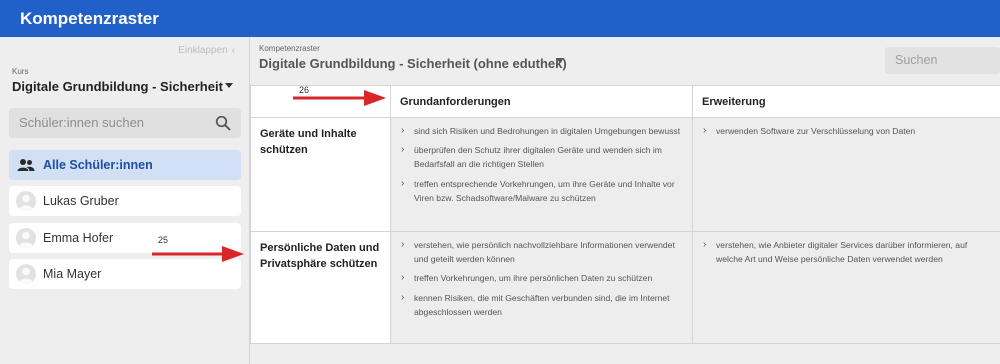  What do you see at coordinates (81, 201) in the screenshot?
I see `student-name: Lukas Gruber` at bounding box center [81, 201].